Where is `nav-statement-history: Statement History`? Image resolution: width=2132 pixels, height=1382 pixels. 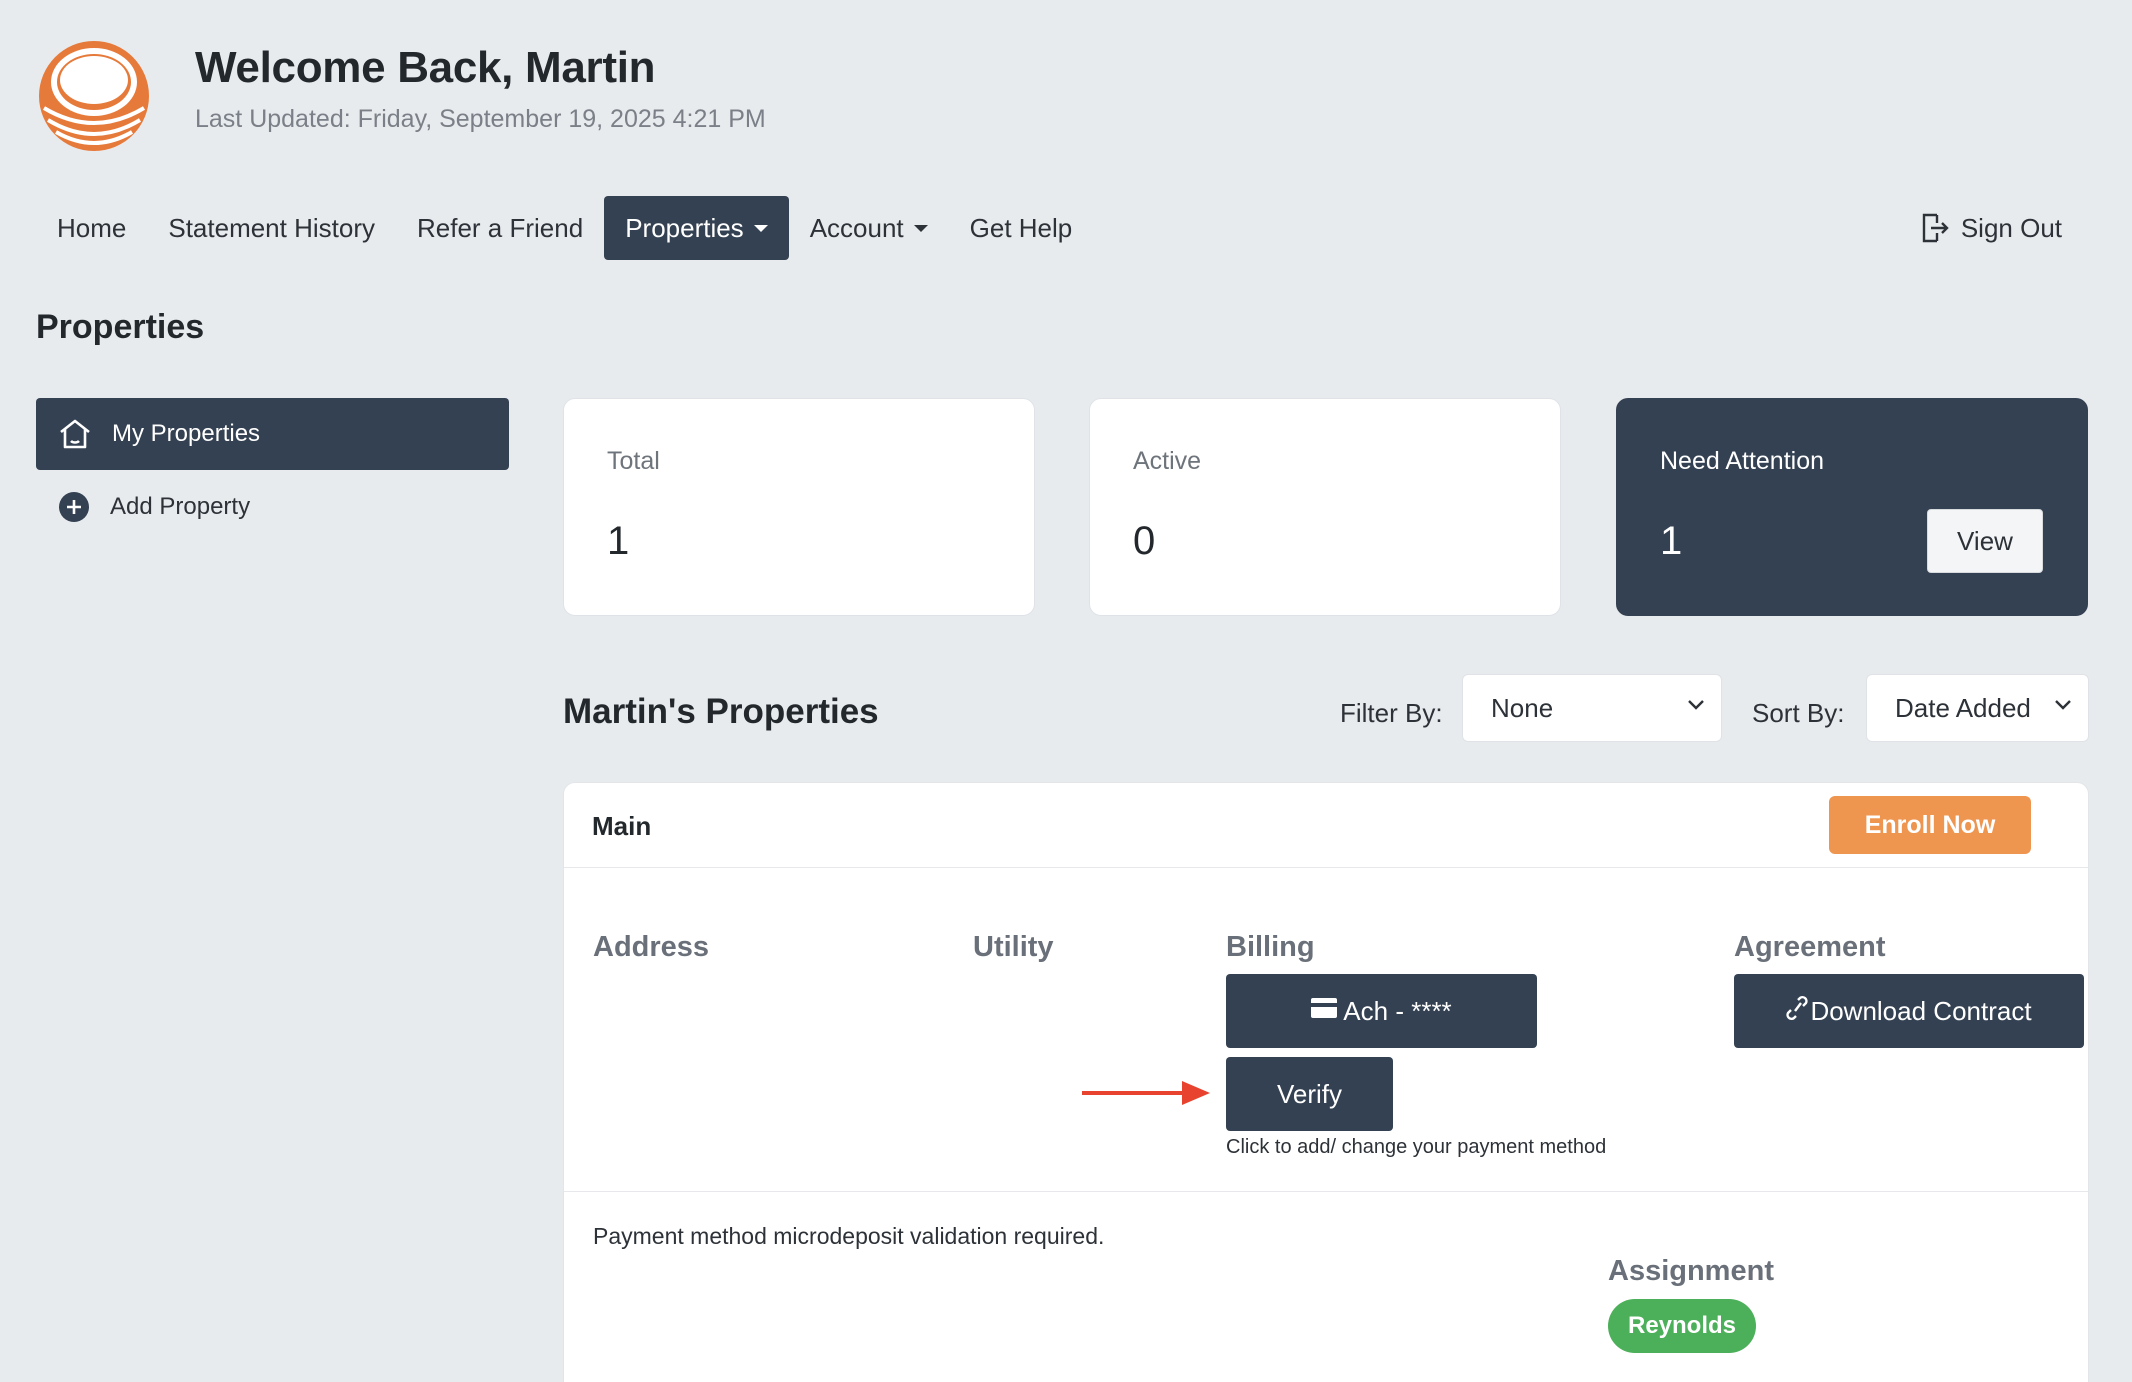 nav-statement-history: Statement History is located at coordinates (271, 228).